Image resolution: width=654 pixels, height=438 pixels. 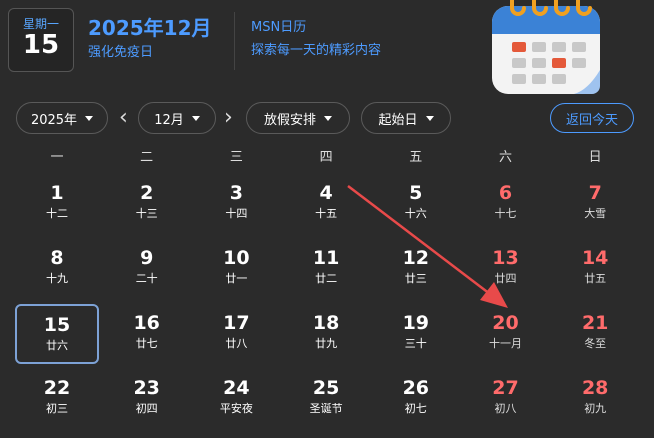 I want to click on day-number: 27, so click(x=505, y=388).